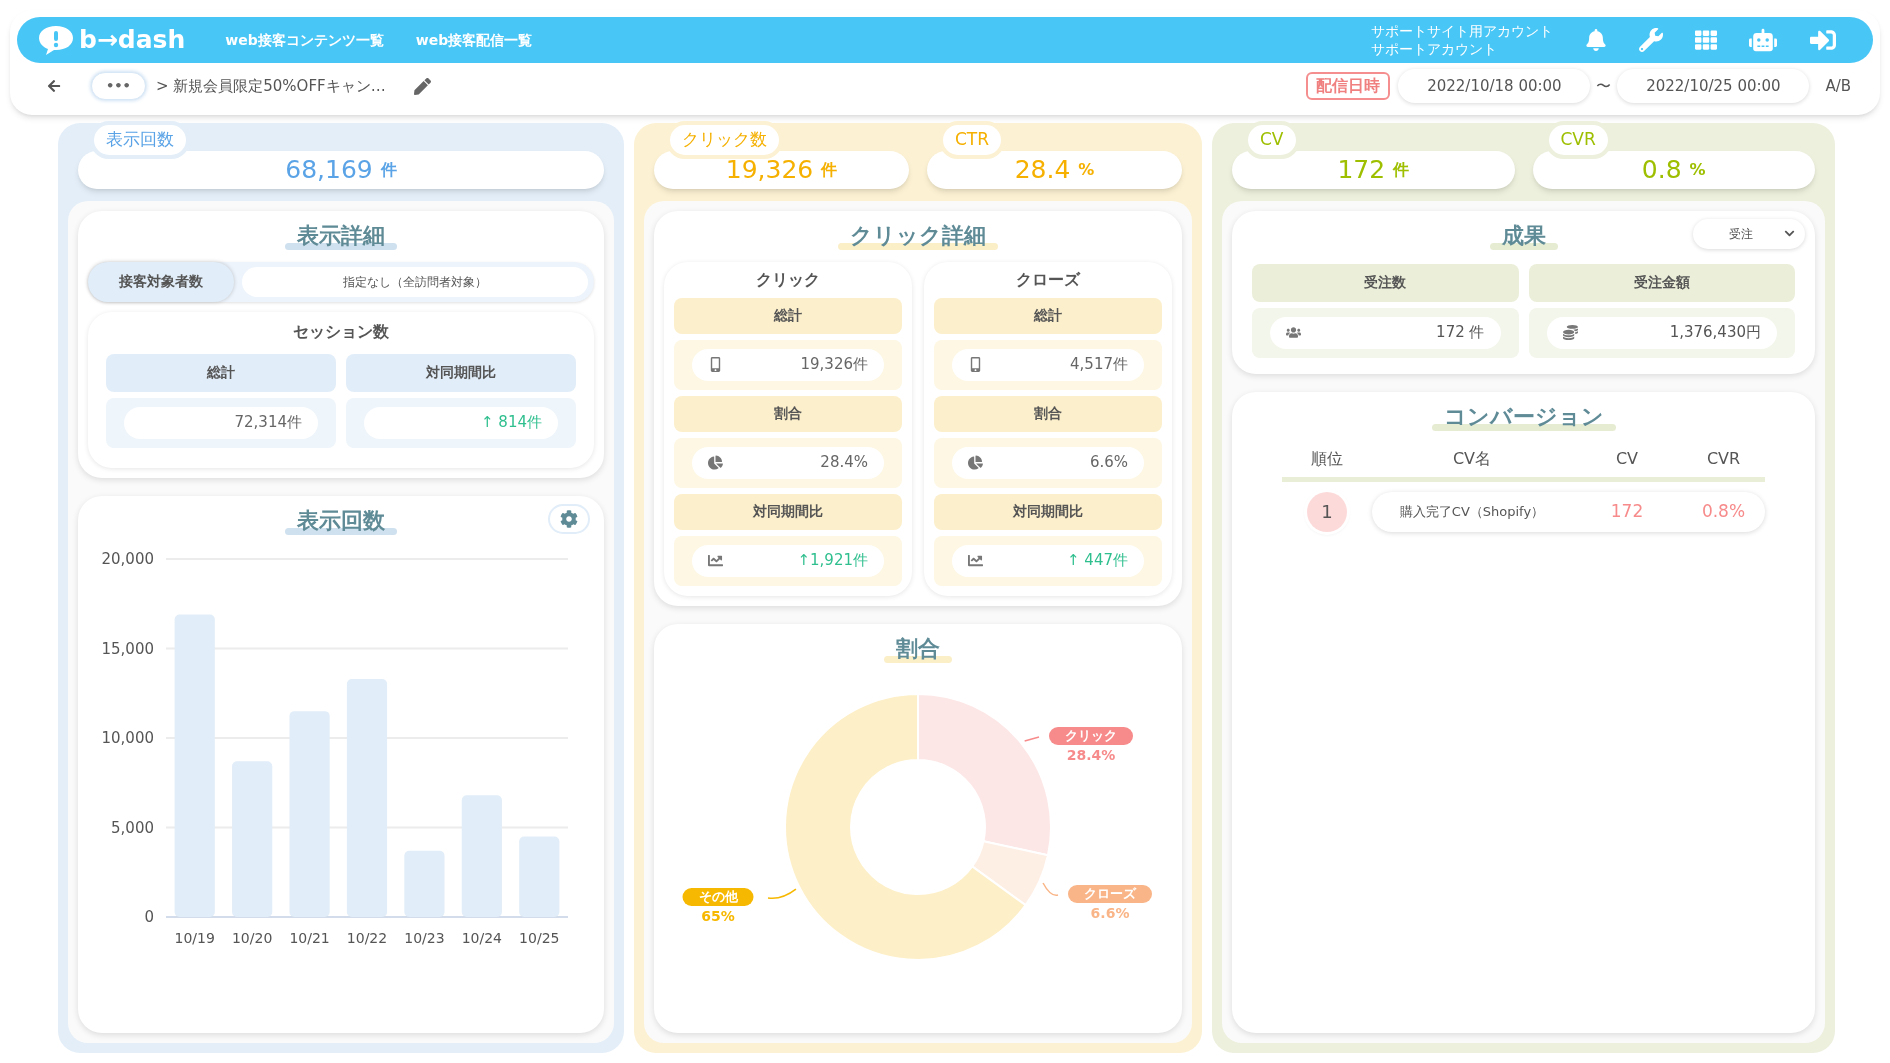 The height and width of the screenshot is (1063, 1890). What do you see at coordinates (1651, 40) in the screenshot?
I see `wrench-icon` at bounding box center [1651, 40].